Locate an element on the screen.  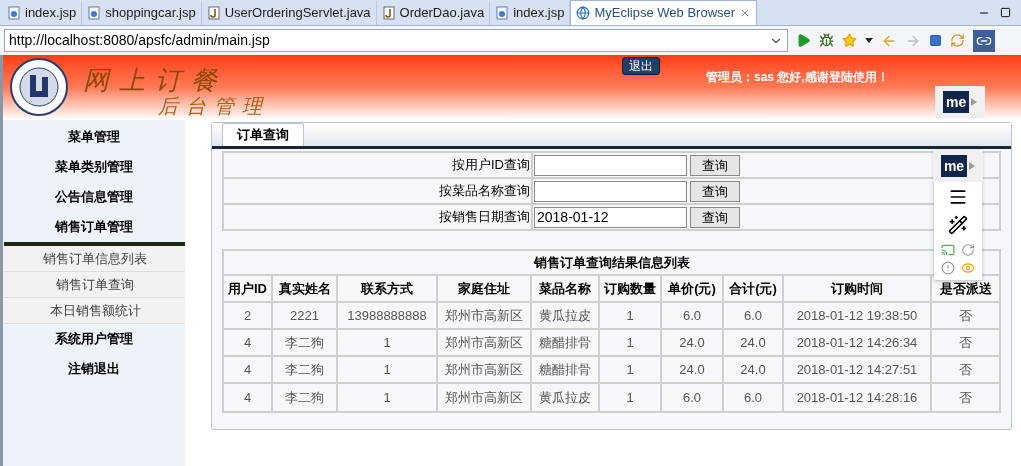
seal-icon is located at coordinates (39, 87).